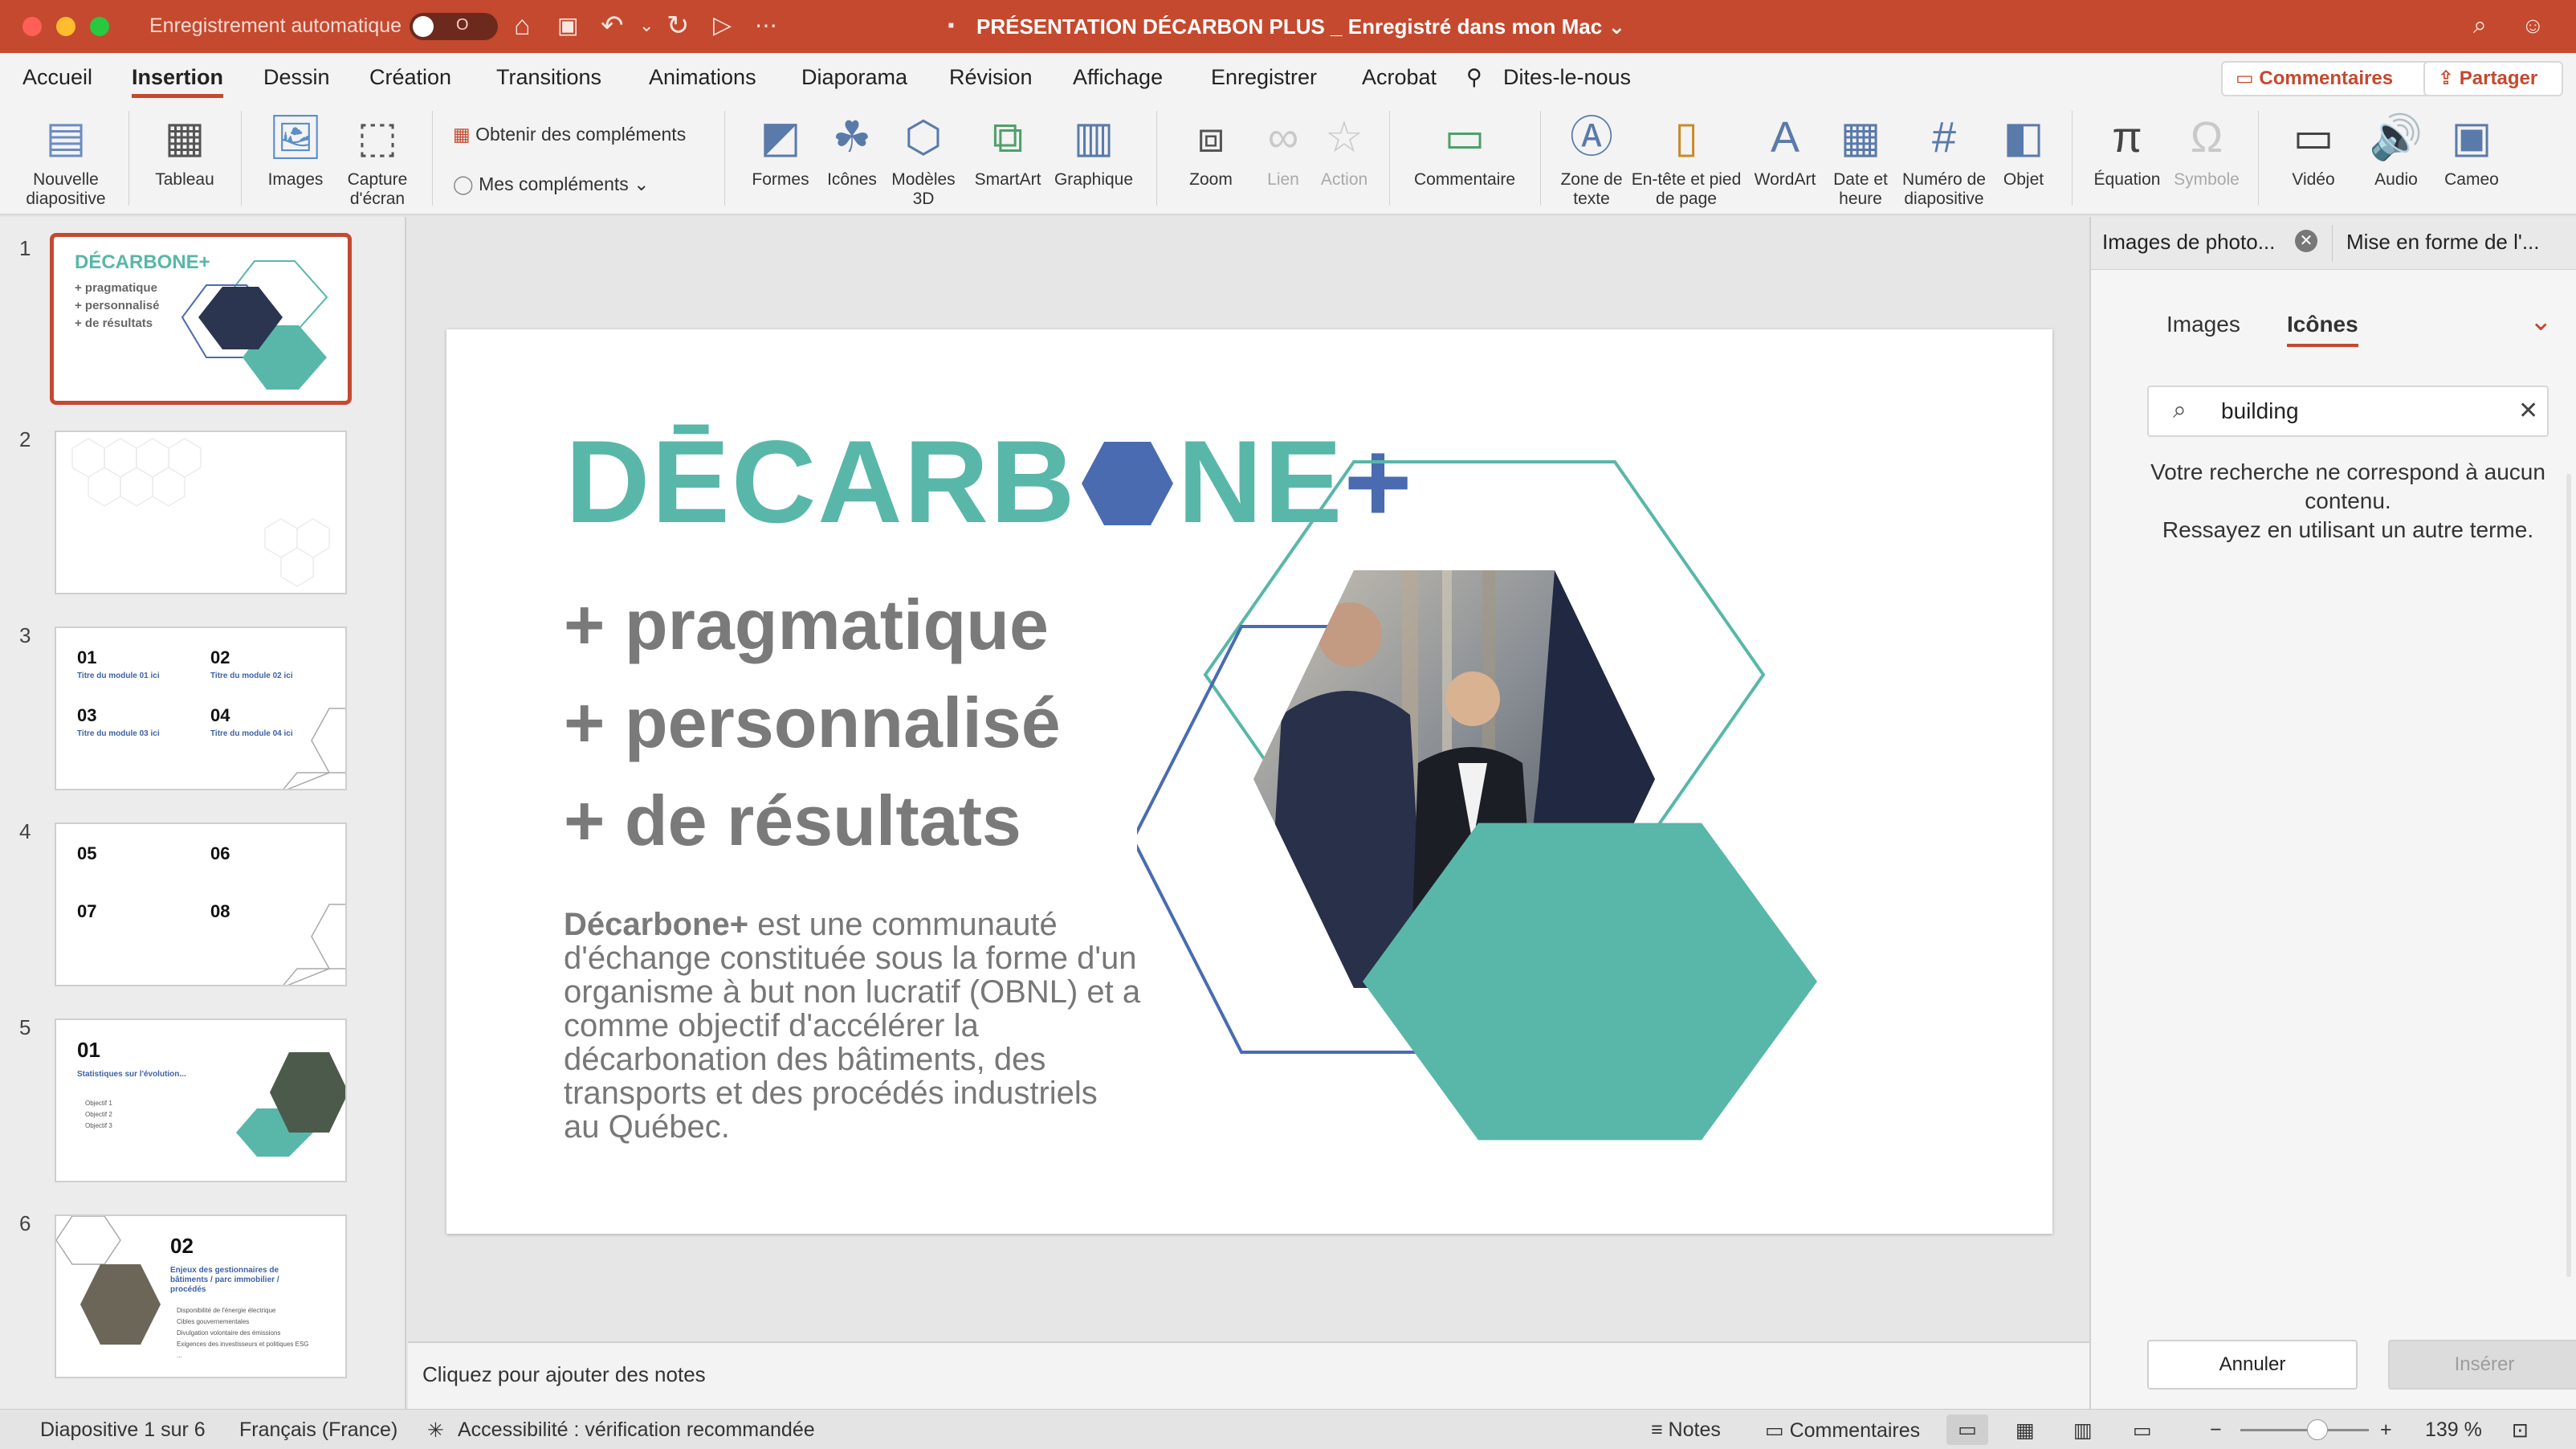 The height and width of the screenshot is (1449, 2576). What do you see at coordinates (612, 26) in the screenshot?
I see `undo-icon: ↶` at bounding box center [612, 26].